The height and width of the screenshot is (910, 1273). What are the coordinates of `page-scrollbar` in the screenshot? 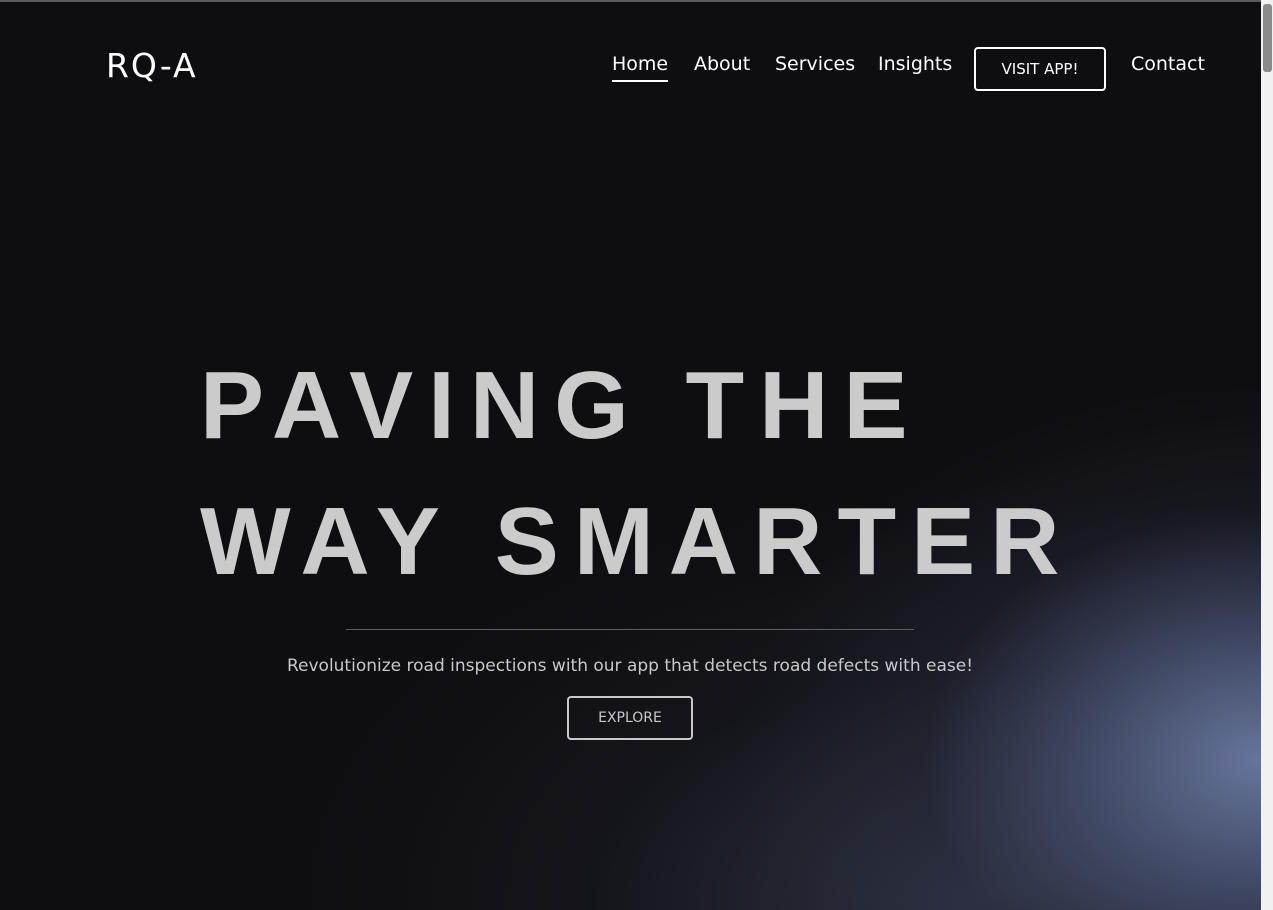 It's located at (1267, 455).